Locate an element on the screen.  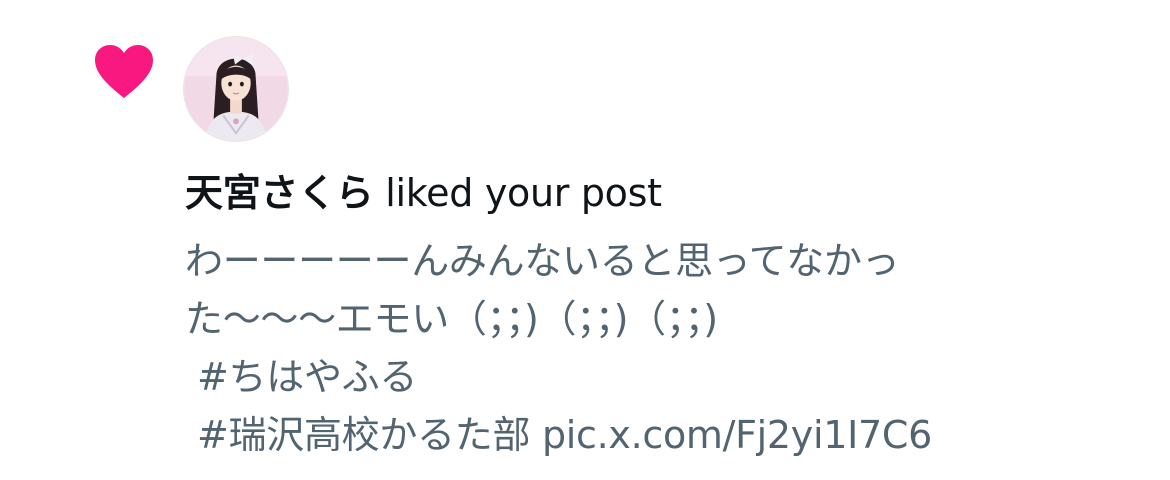
notification-action-text: liked your post is located at coordinates (523, 193).